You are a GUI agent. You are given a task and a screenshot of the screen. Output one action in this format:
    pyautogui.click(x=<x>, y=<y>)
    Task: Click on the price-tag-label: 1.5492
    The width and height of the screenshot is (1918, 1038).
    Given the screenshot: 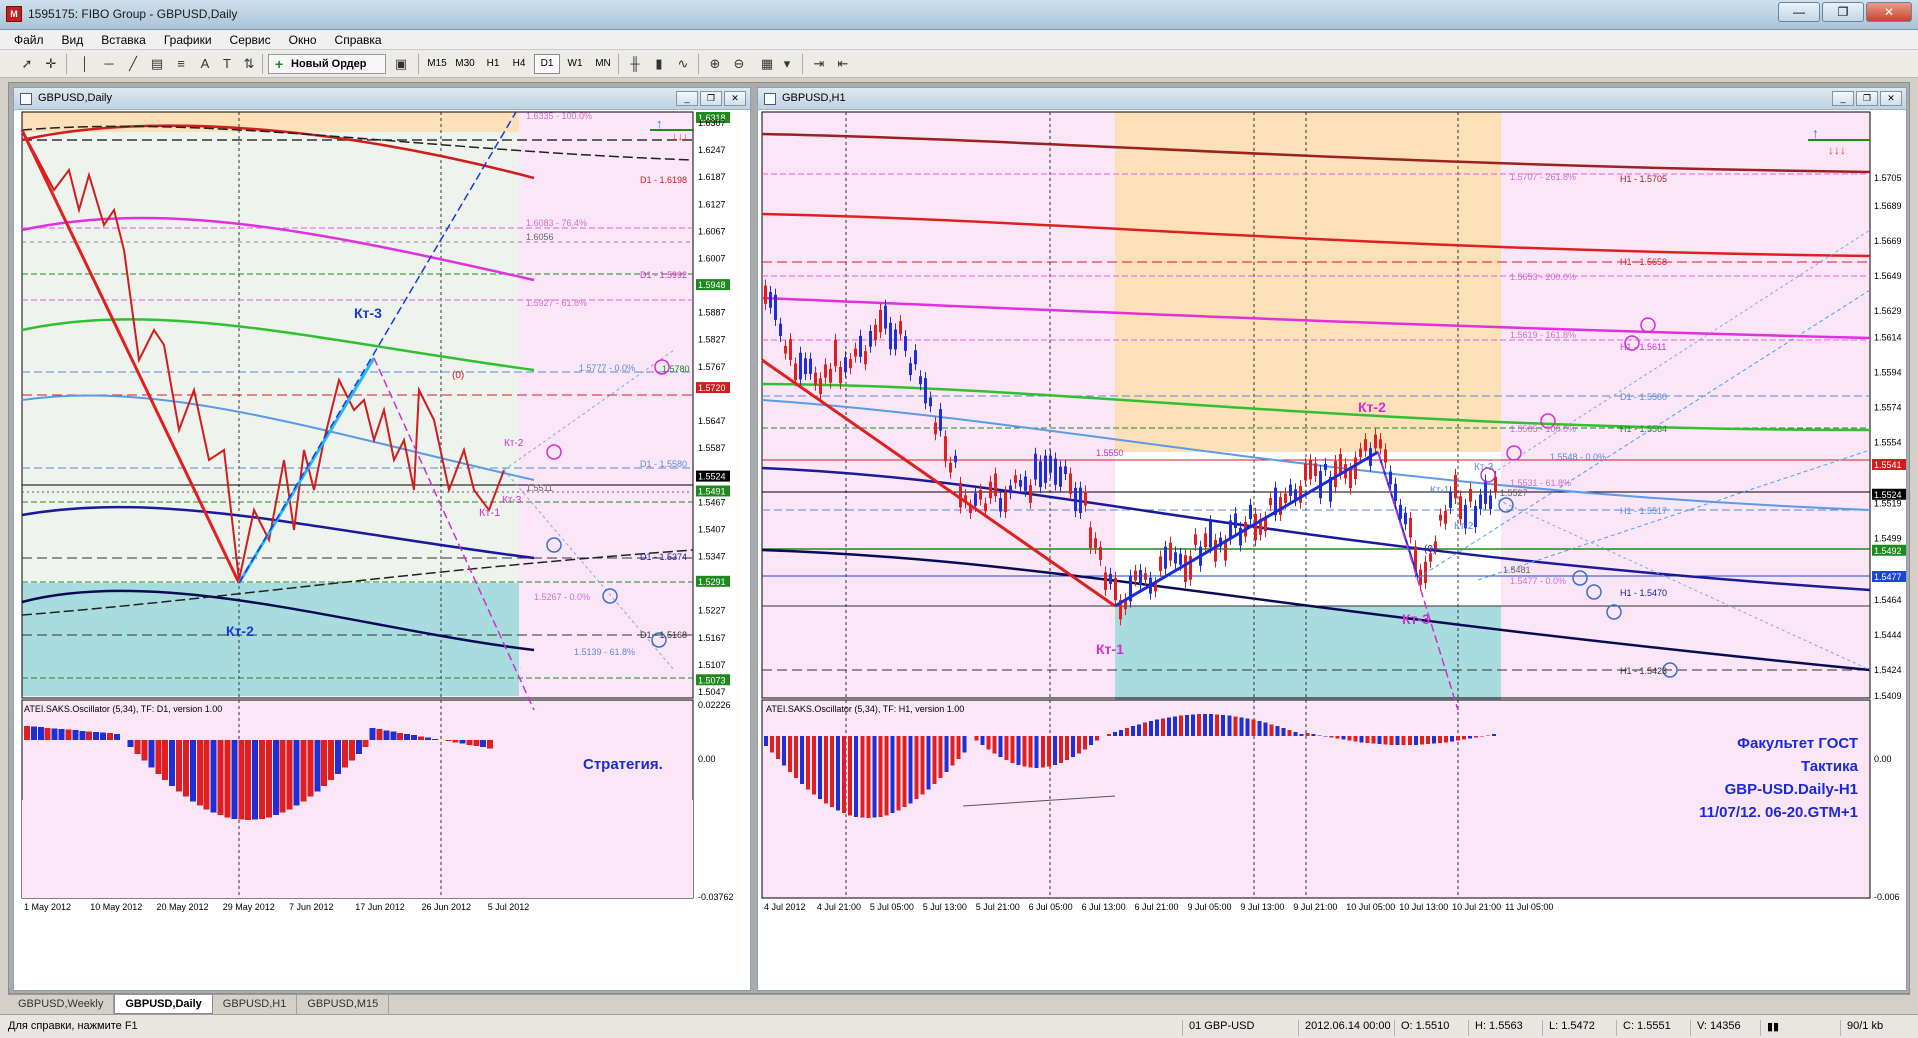 What is the action you would take?
    pyautogui.click(x=1888, y=551)
    